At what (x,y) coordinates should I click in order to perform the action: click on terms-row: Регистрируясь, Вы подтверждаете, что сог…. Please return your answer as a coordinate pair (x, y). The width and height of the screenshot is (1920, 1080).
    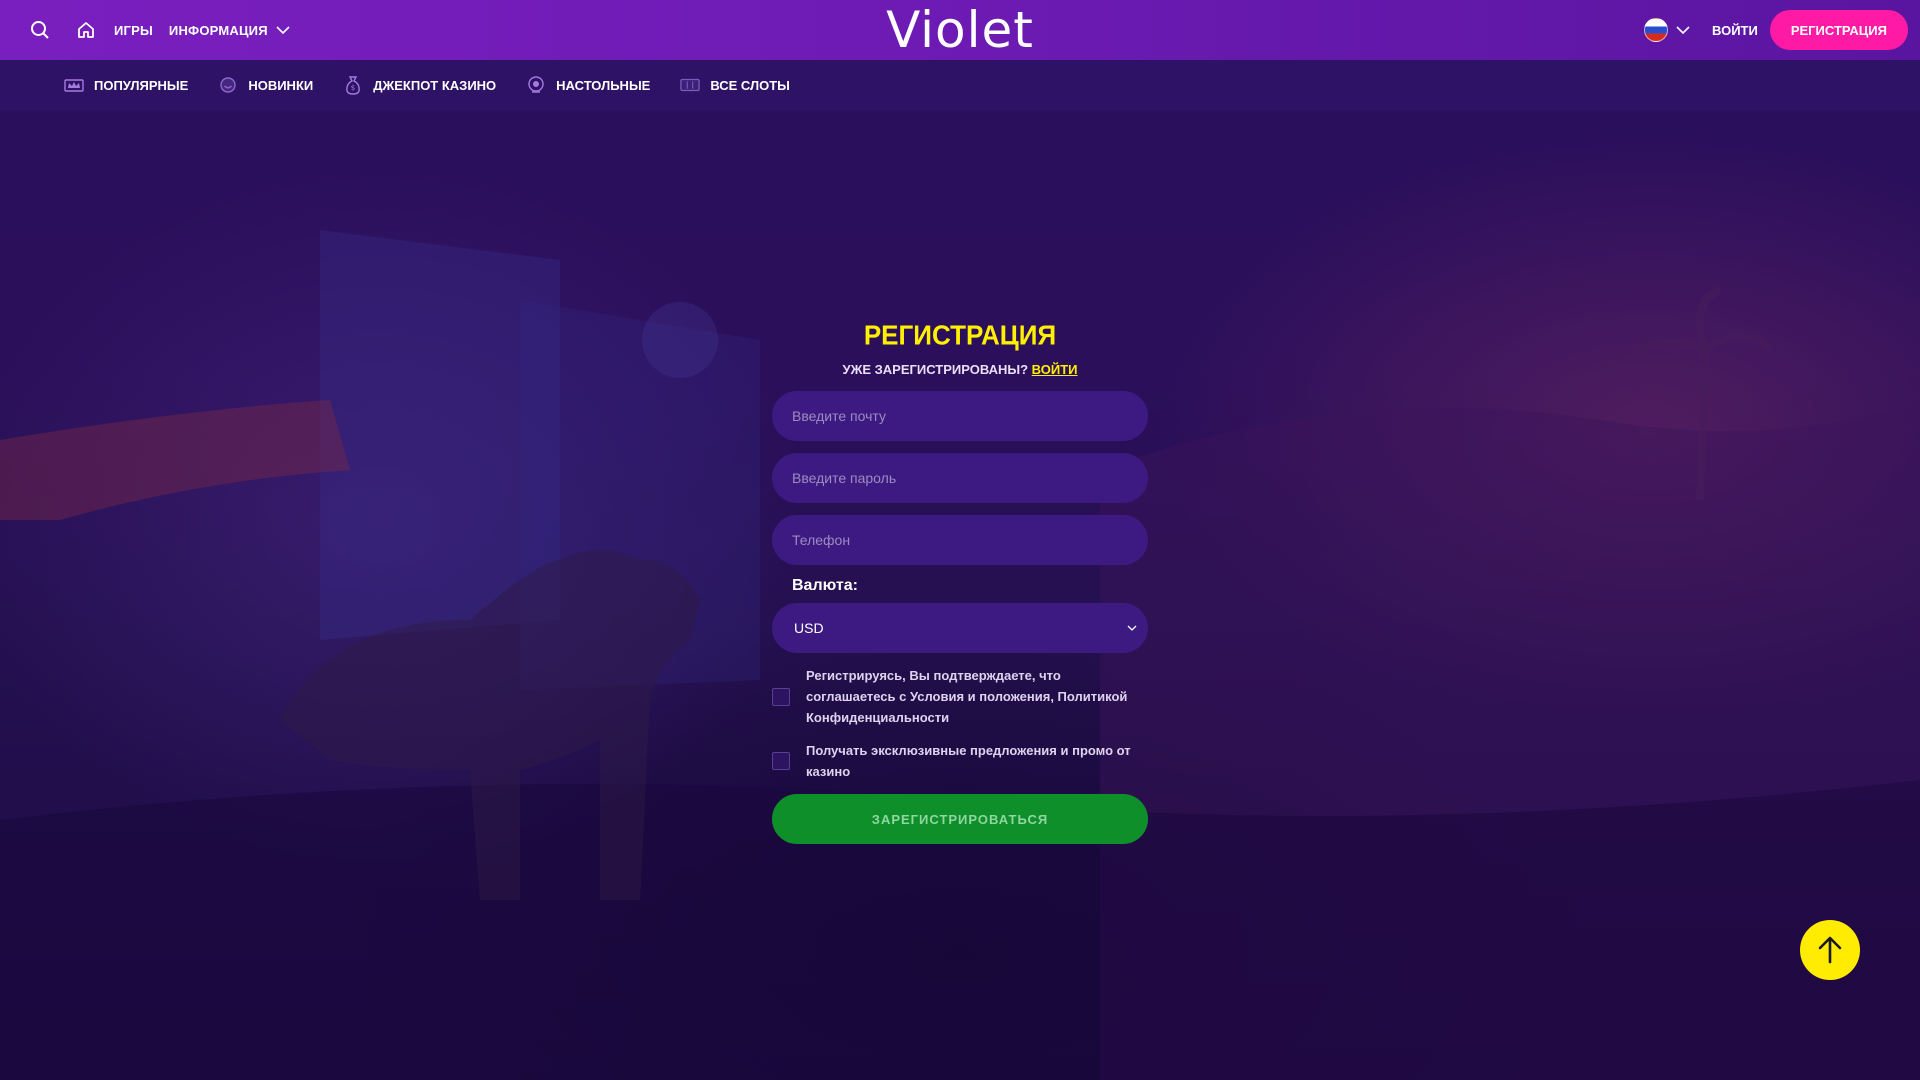
    Looking at the image, I should click on (960, 696).